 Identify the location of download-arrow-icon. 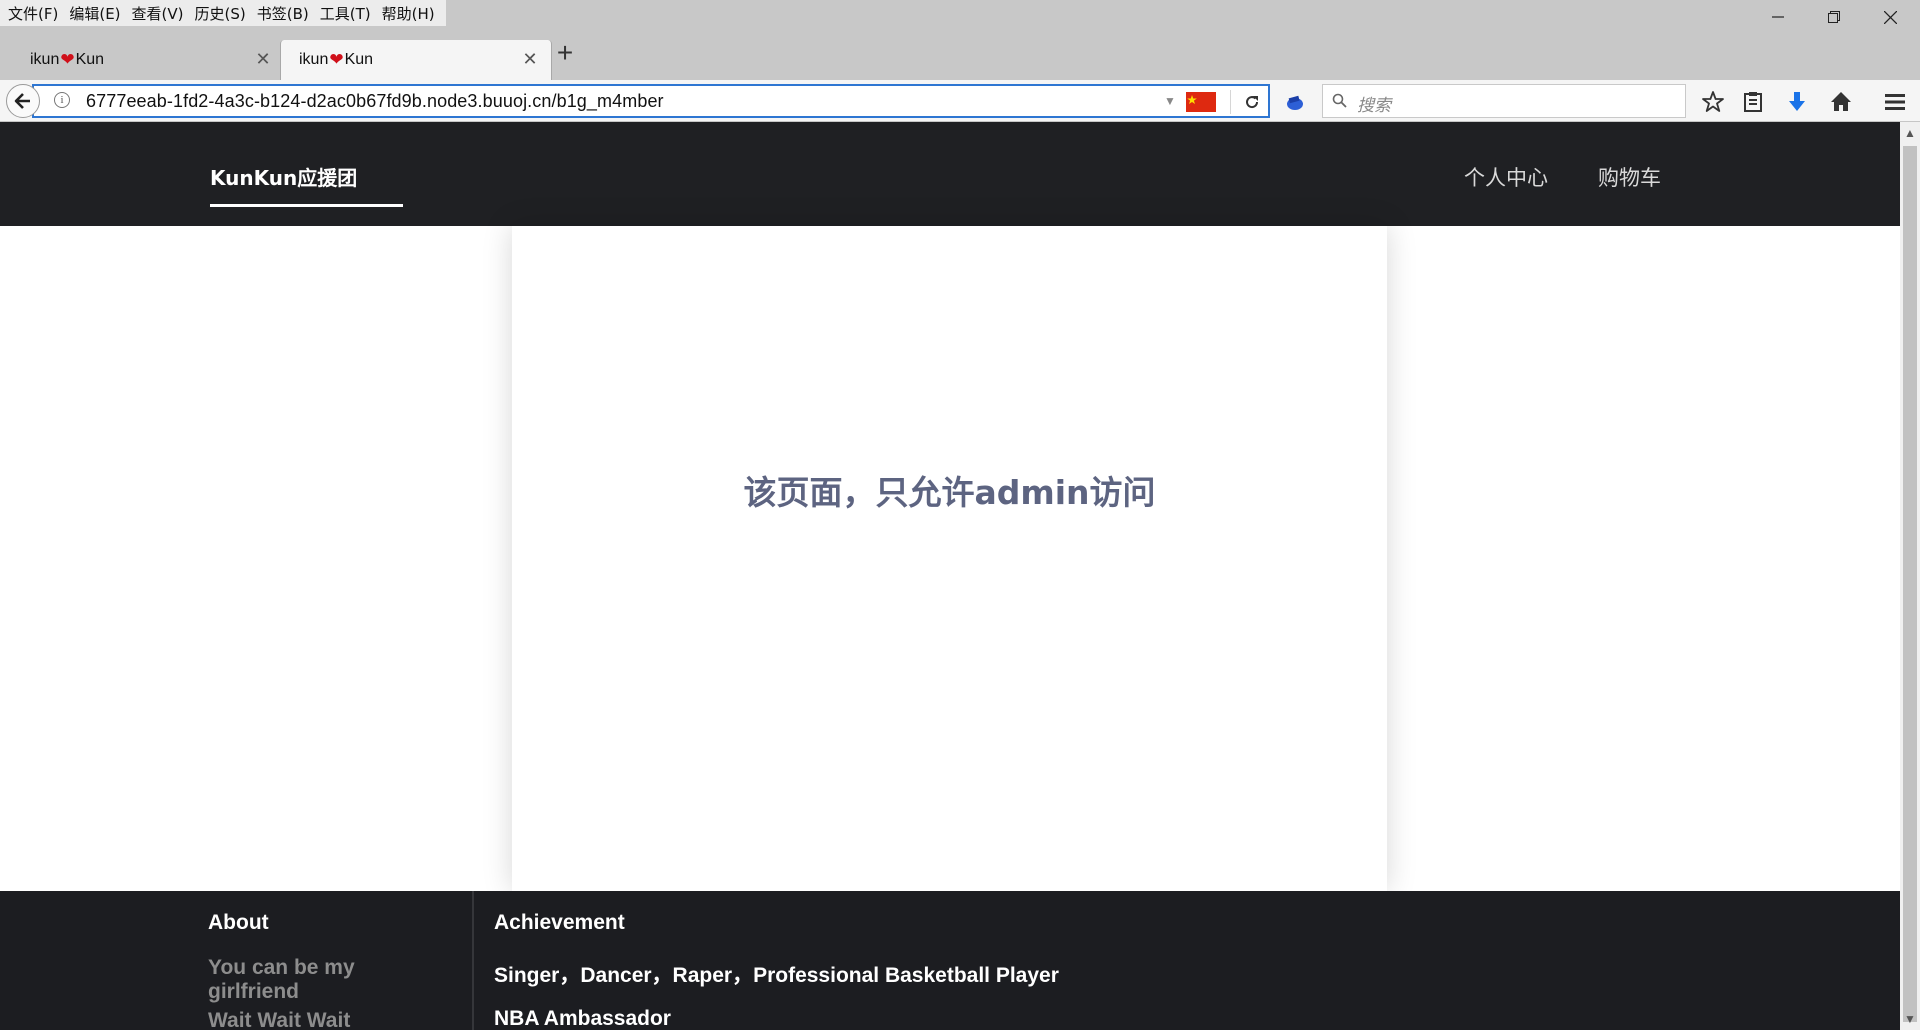
(1797, 101).